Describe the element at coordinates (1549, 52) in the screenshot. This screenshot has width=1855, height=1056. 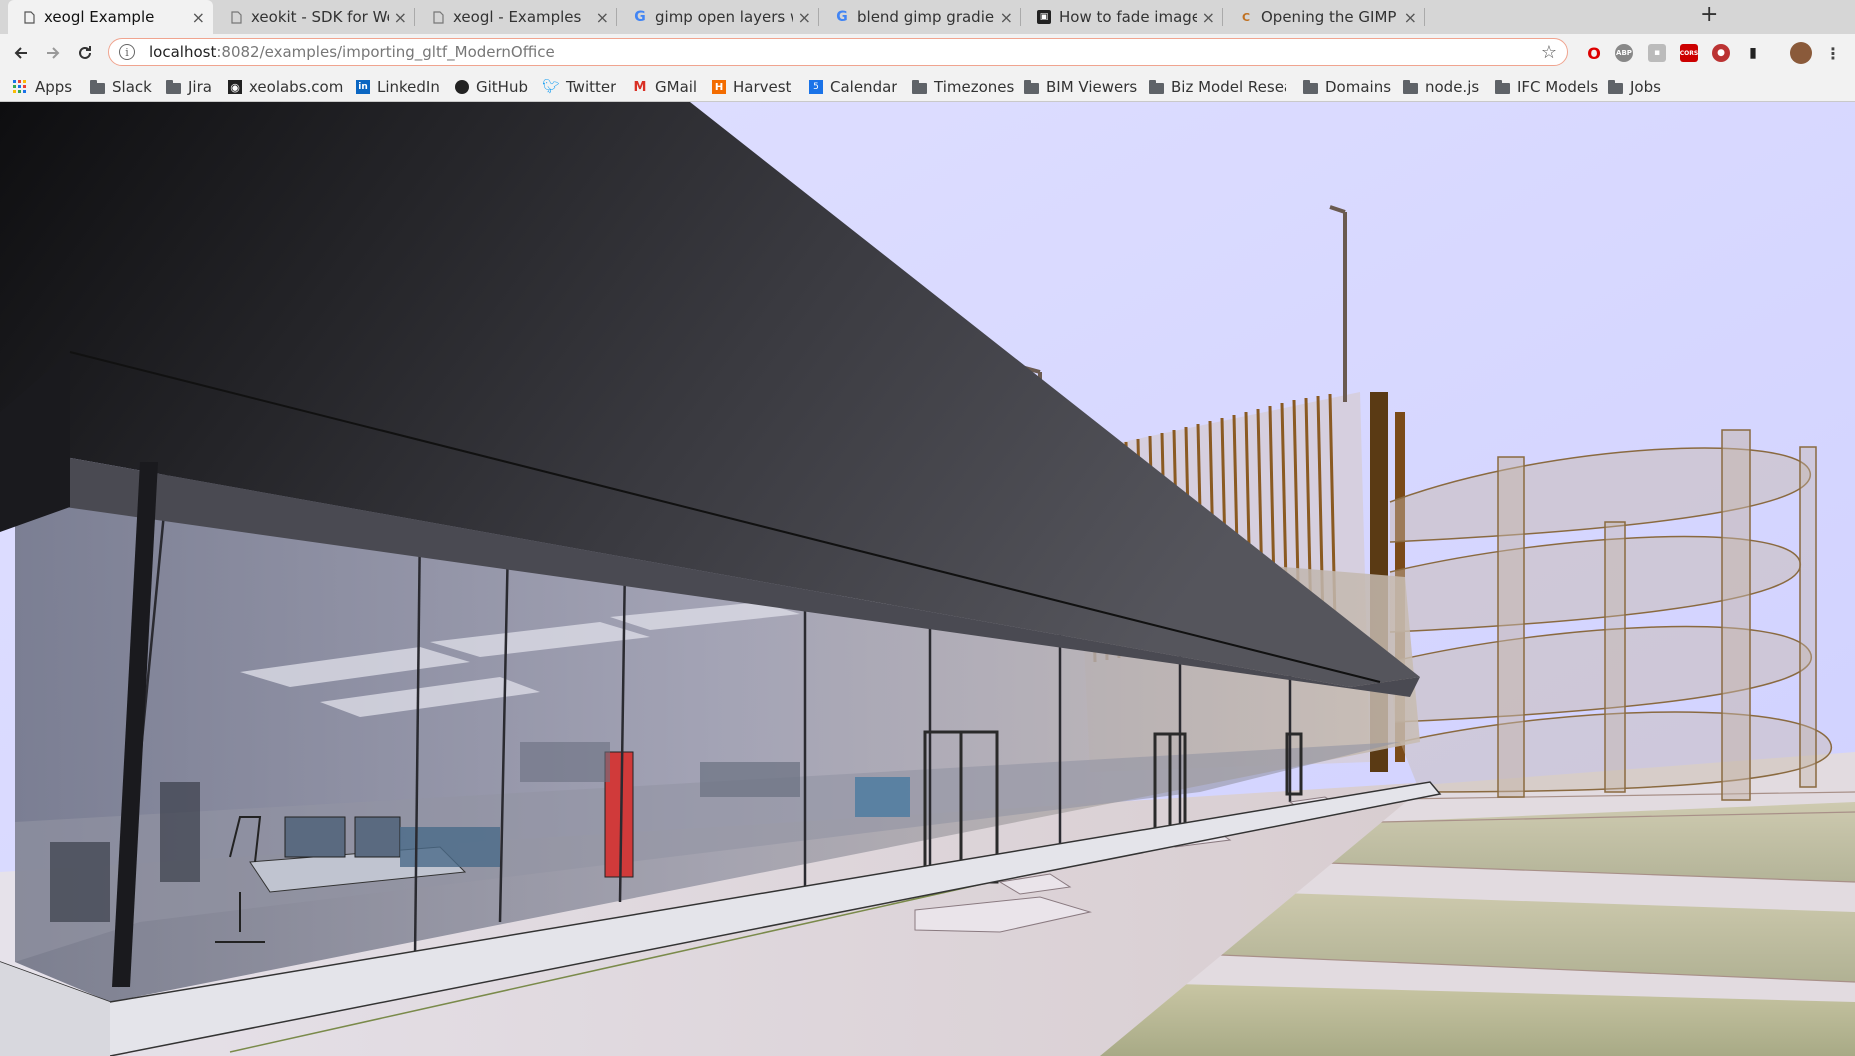
I see `bookmark-star-icon: ☆` at that location.